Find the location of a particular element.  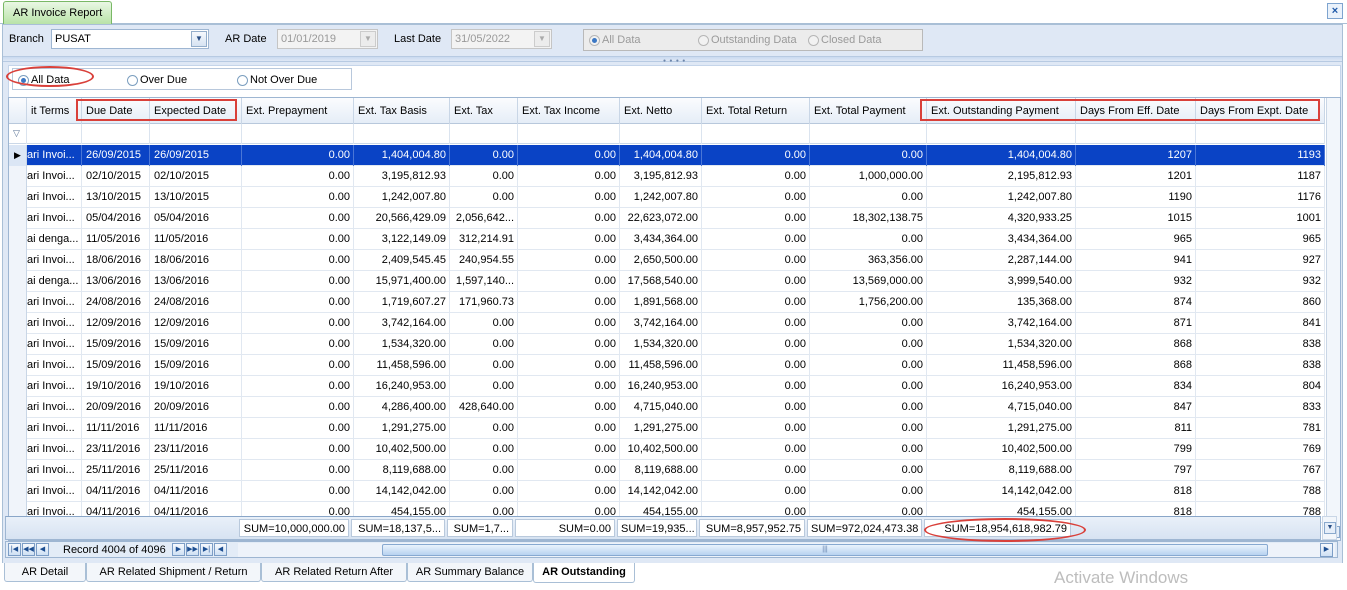

table-cell: 2,409,545.45 is located at coordinates (402, 260).